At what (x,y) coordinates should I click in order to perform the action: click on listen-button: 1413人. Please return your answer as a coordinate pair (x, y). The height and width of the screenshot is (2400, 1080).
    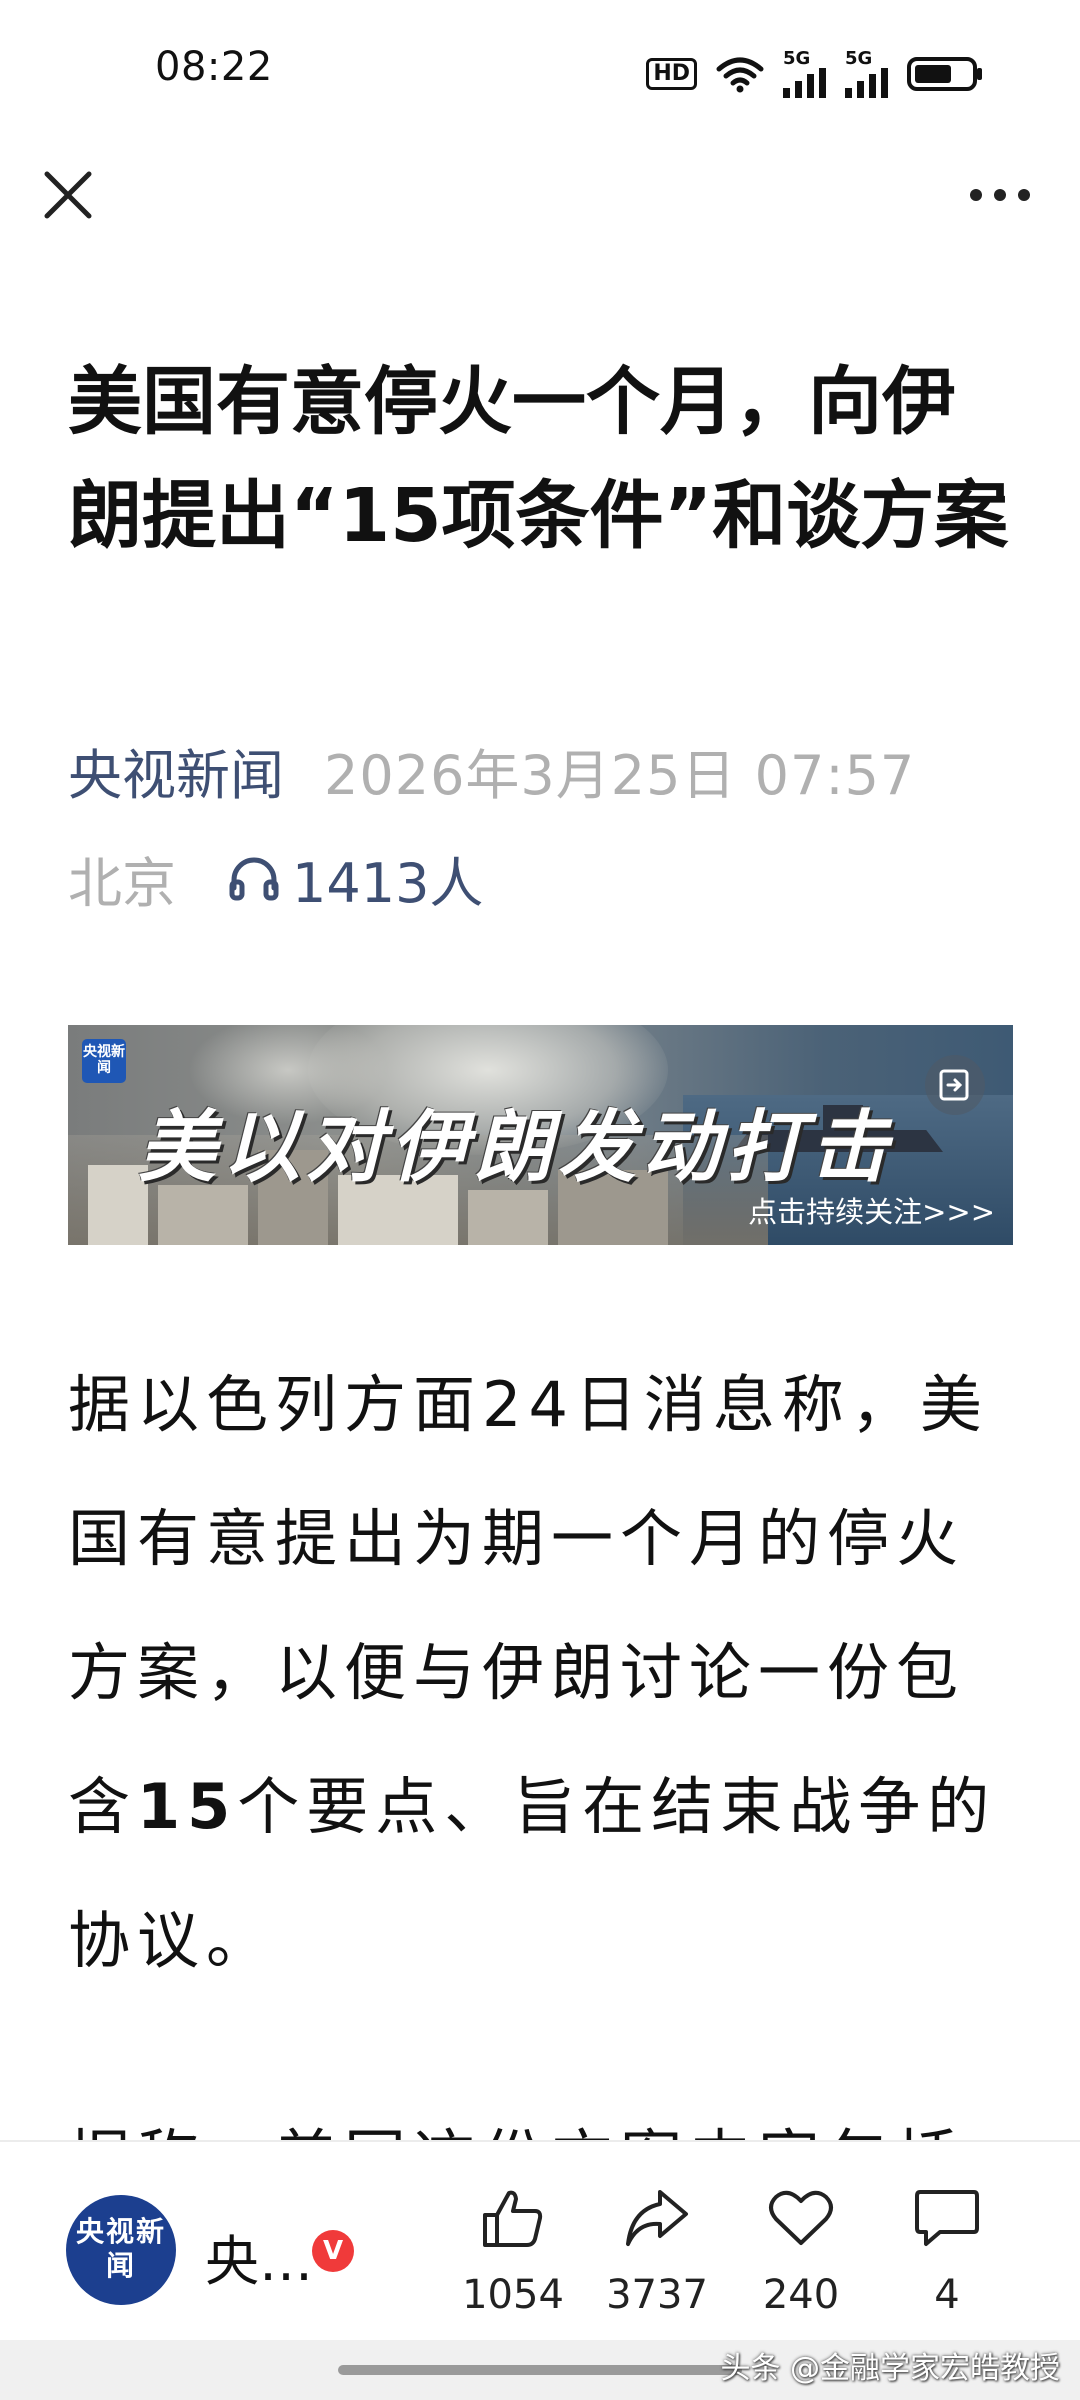
    Looking at the image, I should click on (355, 878).